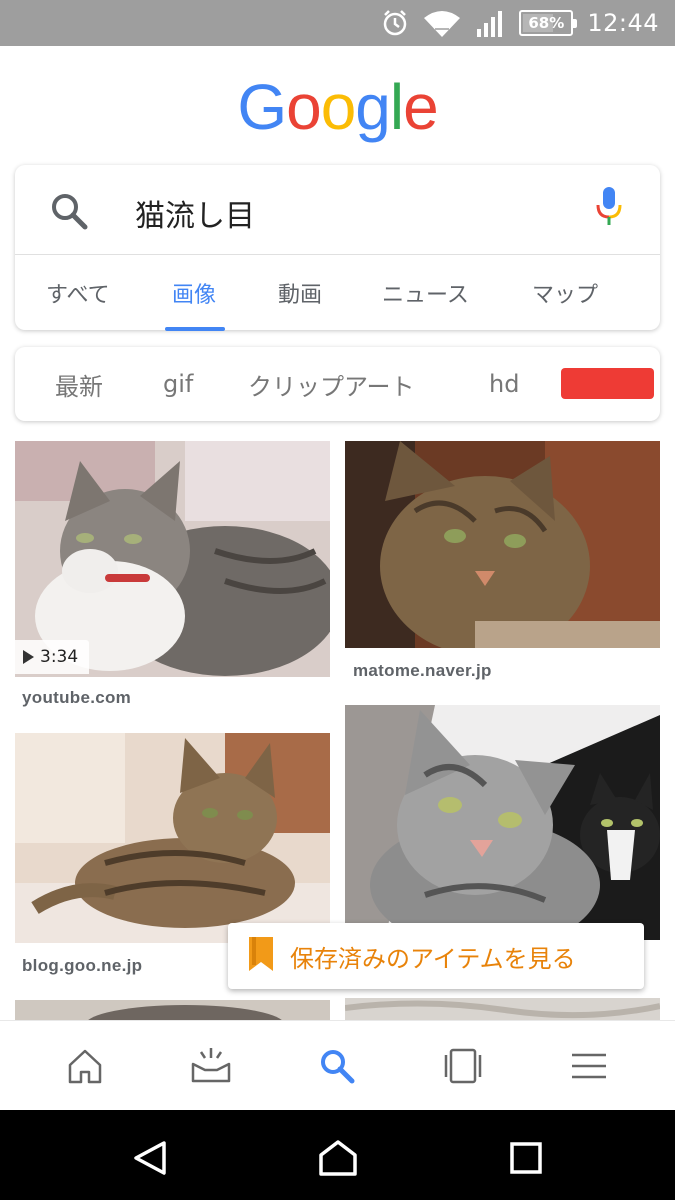  What do you see at coordinates (195, 213) in the screenshot?
I see `search-input: 猫流し目` at bounding box center [195, 213].